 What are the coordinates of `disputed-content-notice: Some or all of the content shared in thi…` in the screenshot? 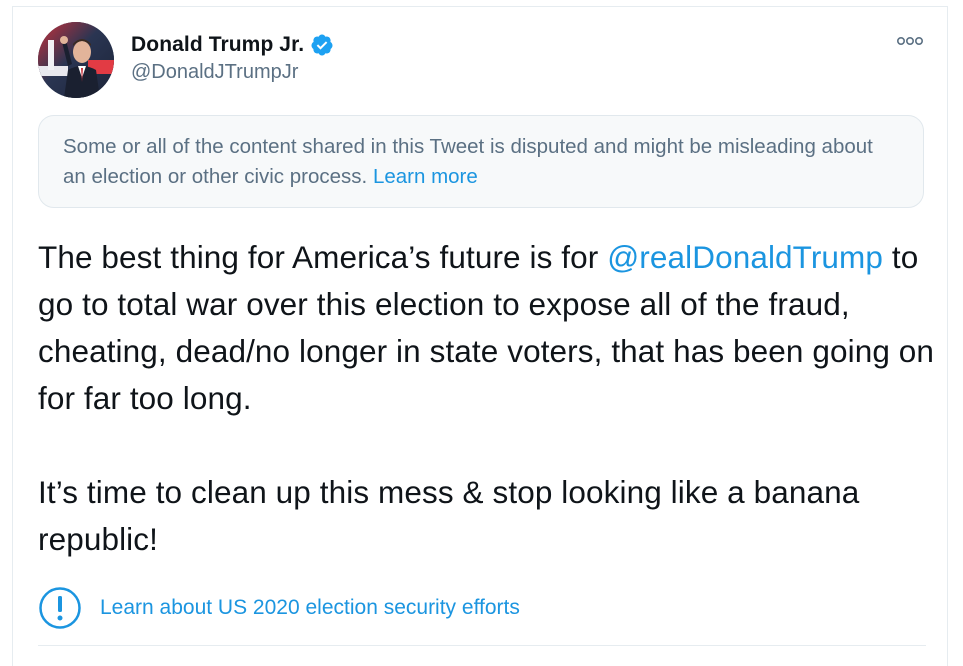 It's located at (481, 161).